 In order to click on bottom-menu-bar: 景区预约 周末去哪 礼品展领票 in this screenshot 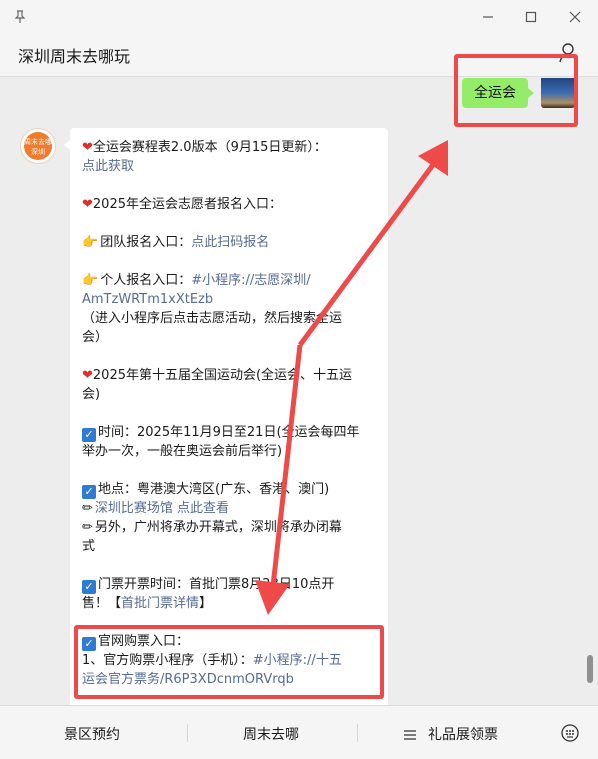, I will do `click(299, 732)`.